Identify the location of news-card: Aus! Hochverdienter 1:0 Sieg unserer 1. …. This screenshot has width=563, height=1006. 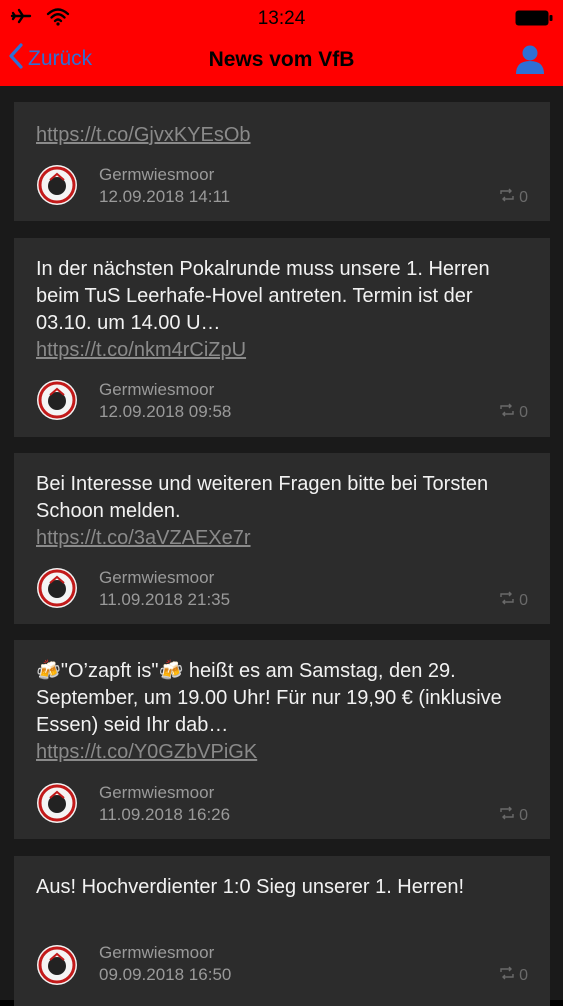
(282, 931).